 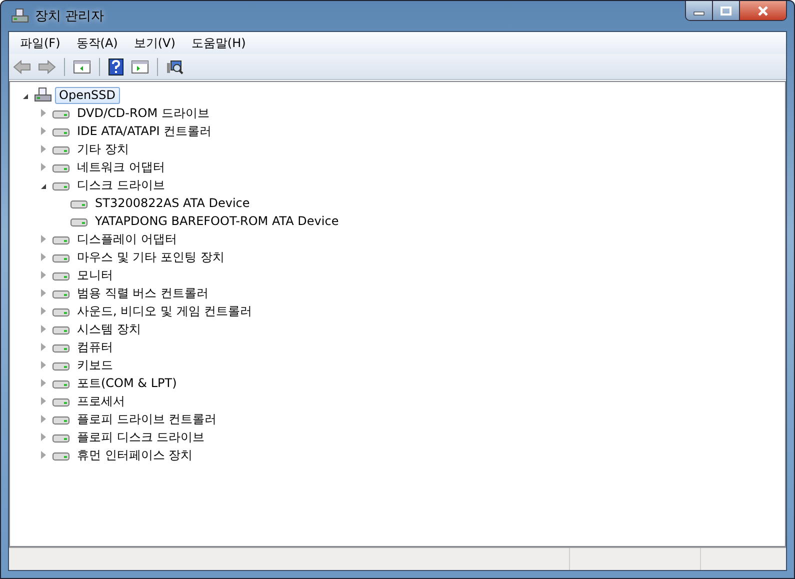 What do you see at coordinates (155, 43) in the screenshot?
I see `menu-item: 보기(V)` at bounding box center [155, 43].